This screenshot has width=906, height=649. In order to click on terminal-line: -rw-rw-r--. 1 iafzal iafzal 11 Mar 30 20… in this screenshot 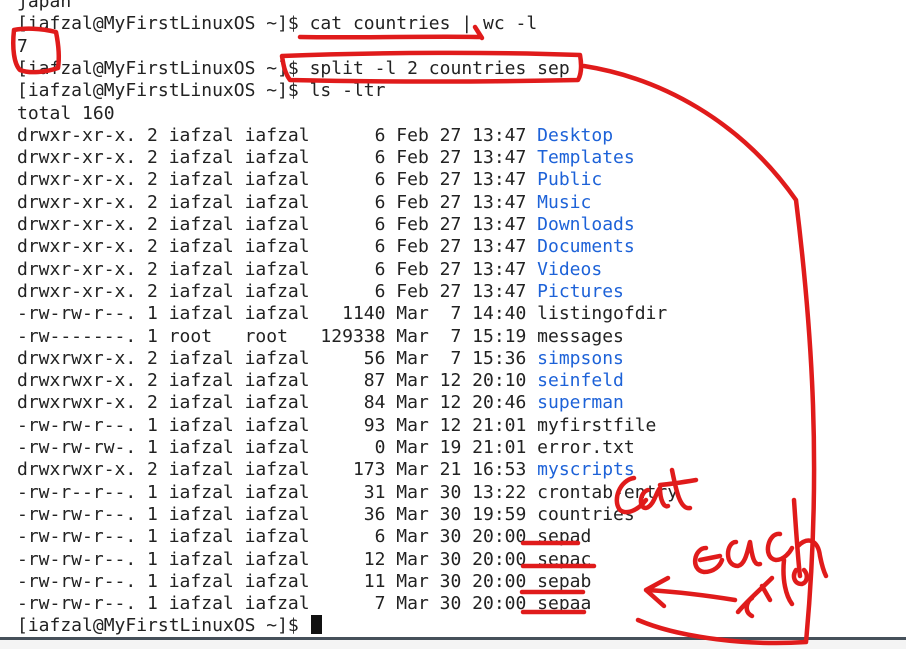, I will do `click(304, 582)`.